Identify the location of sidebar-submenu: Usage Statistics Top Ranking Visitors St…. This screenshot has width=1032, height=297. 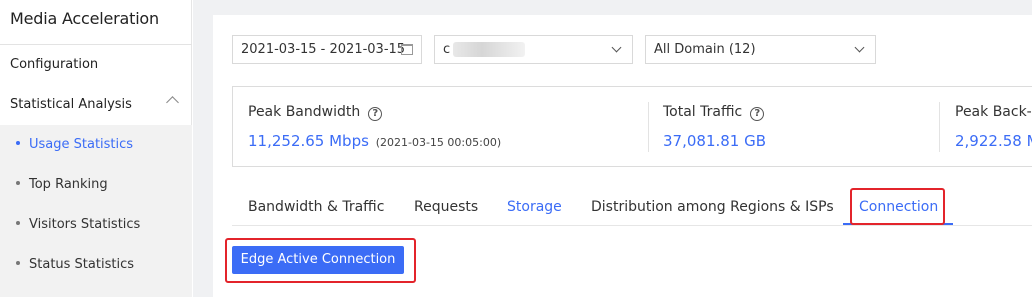
(96, 211).